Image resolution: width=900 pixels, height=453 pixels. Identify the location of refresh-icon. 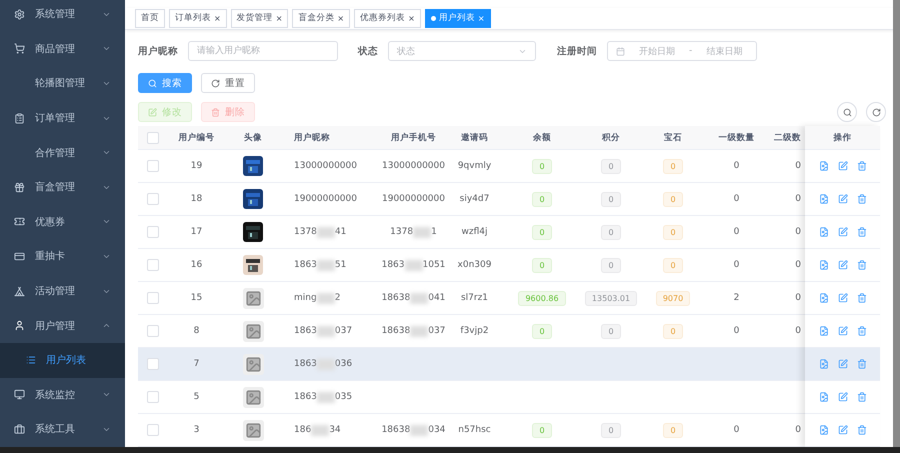
(876, 112).